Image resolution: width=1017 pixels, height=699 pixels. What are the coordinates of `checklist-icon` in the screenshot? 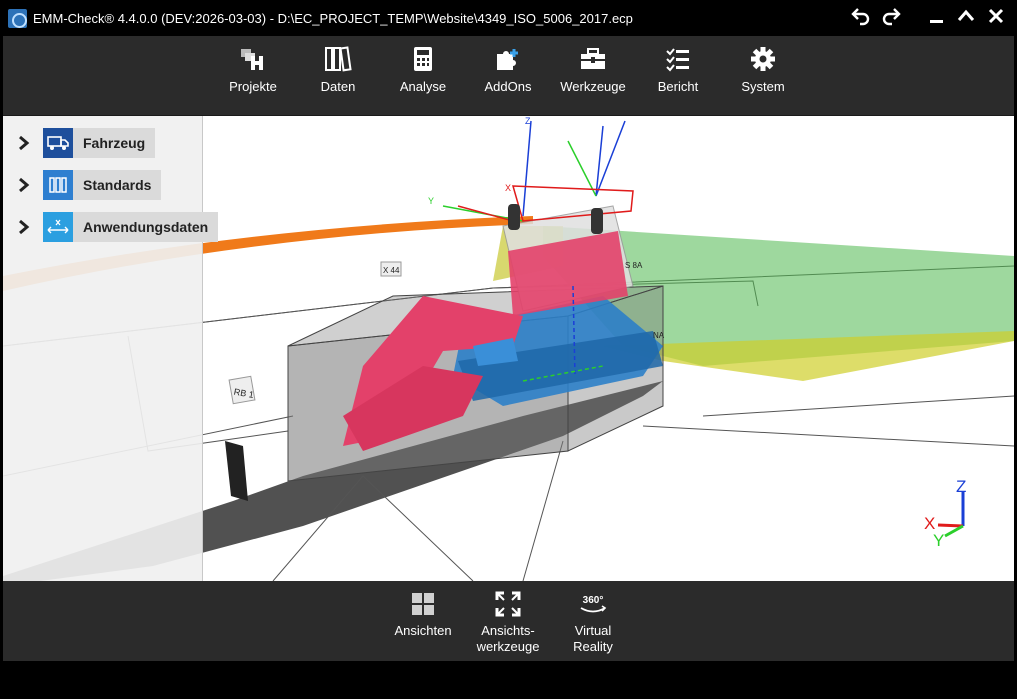 It's located at (677, 60).